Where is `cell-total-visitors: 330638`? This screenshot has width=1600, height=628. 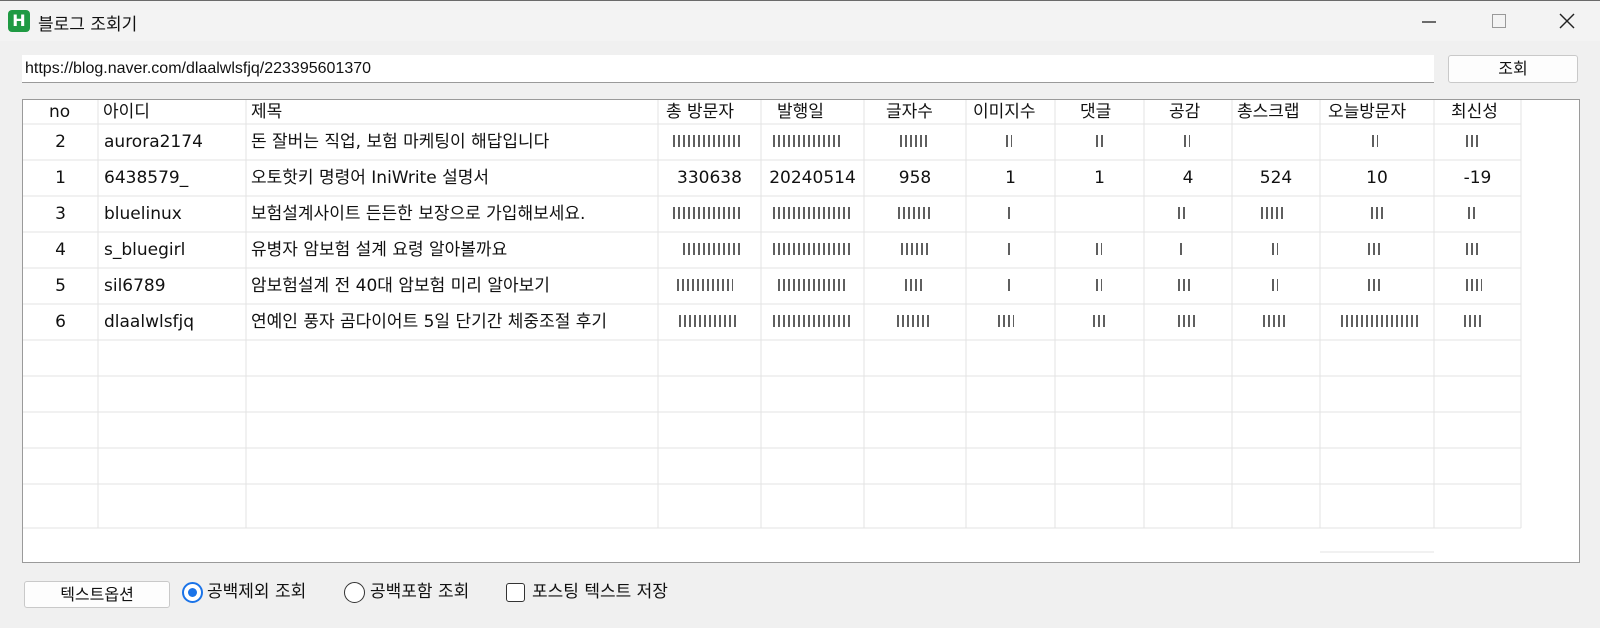 cell-total-visitors: 330638 is located at coordinates (709, 178).